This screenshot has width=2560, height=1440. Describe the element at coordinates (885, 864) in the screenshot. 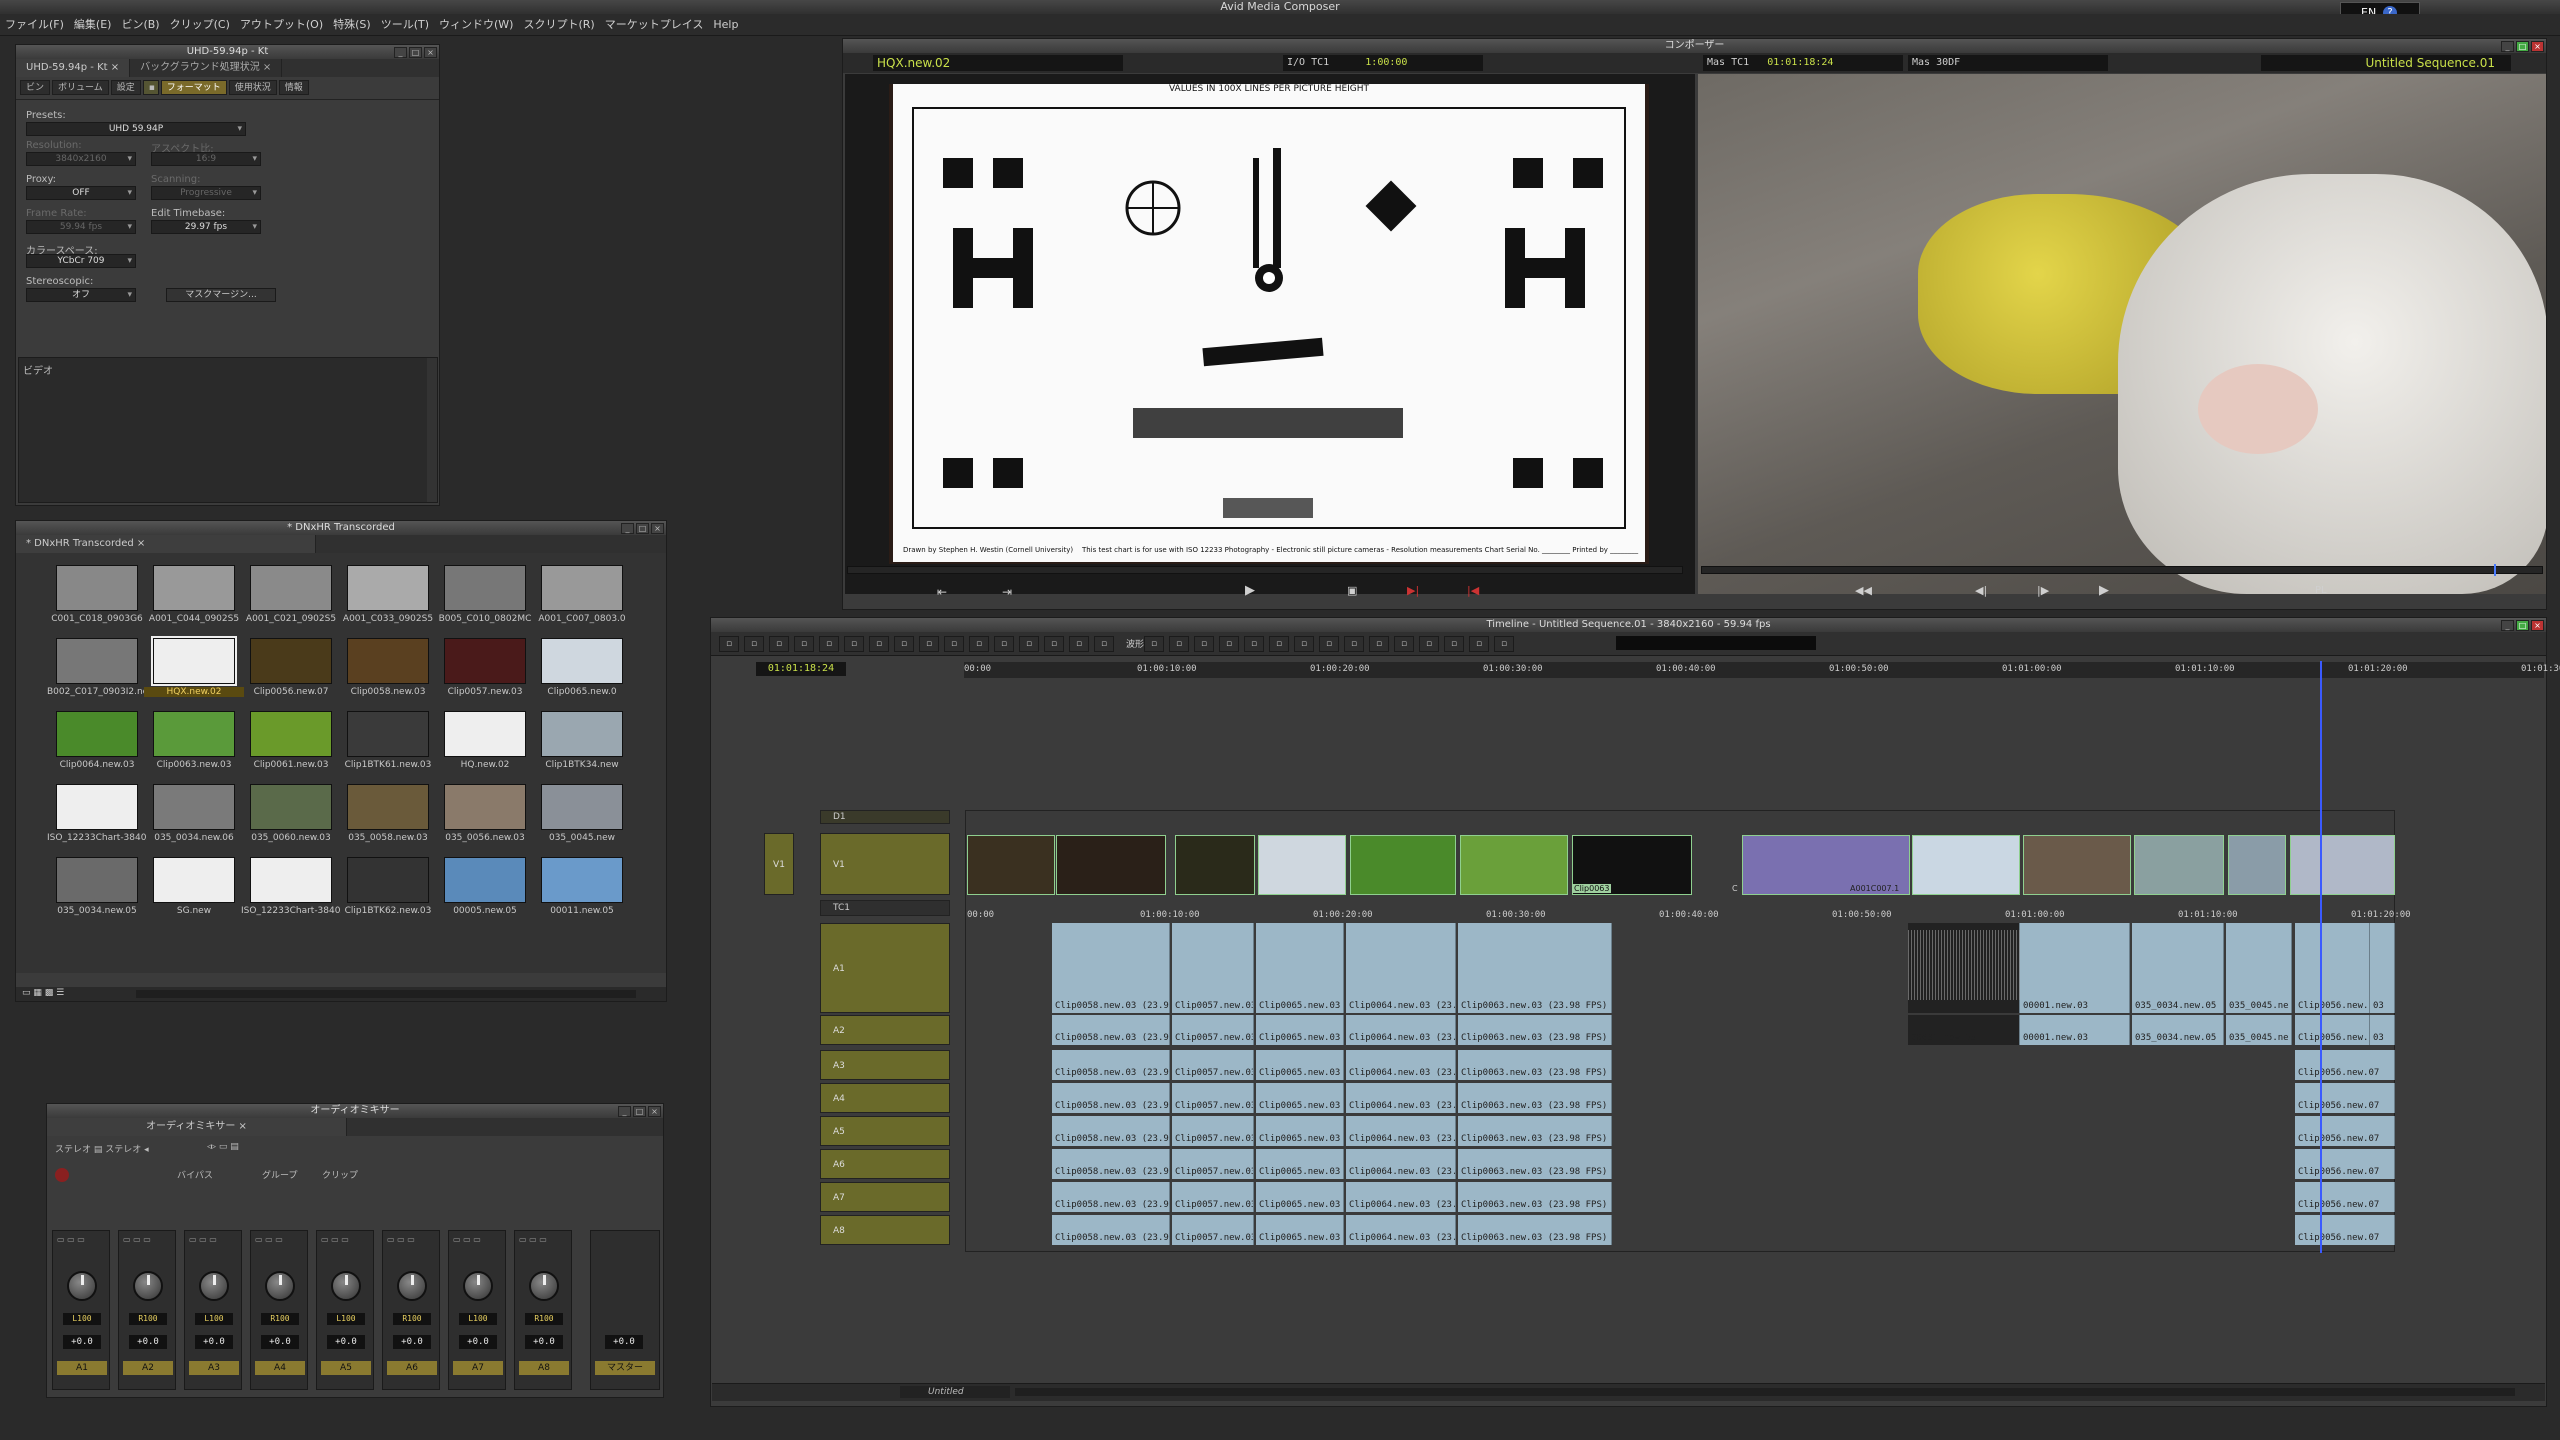

I see `track-header-v1: V1` at that location.